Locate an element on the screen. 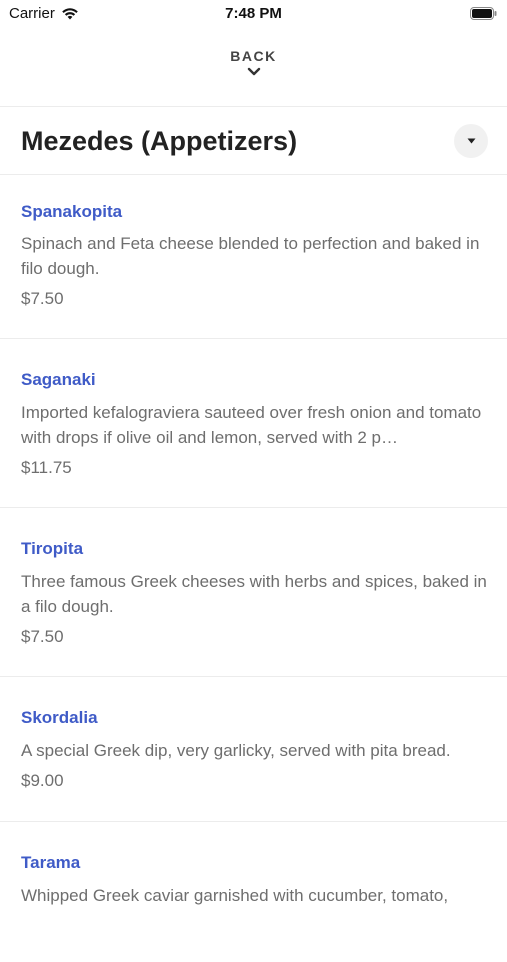 This screenshot has height=962, width=507. caret-down-icon is located at coordinates (471, 141).